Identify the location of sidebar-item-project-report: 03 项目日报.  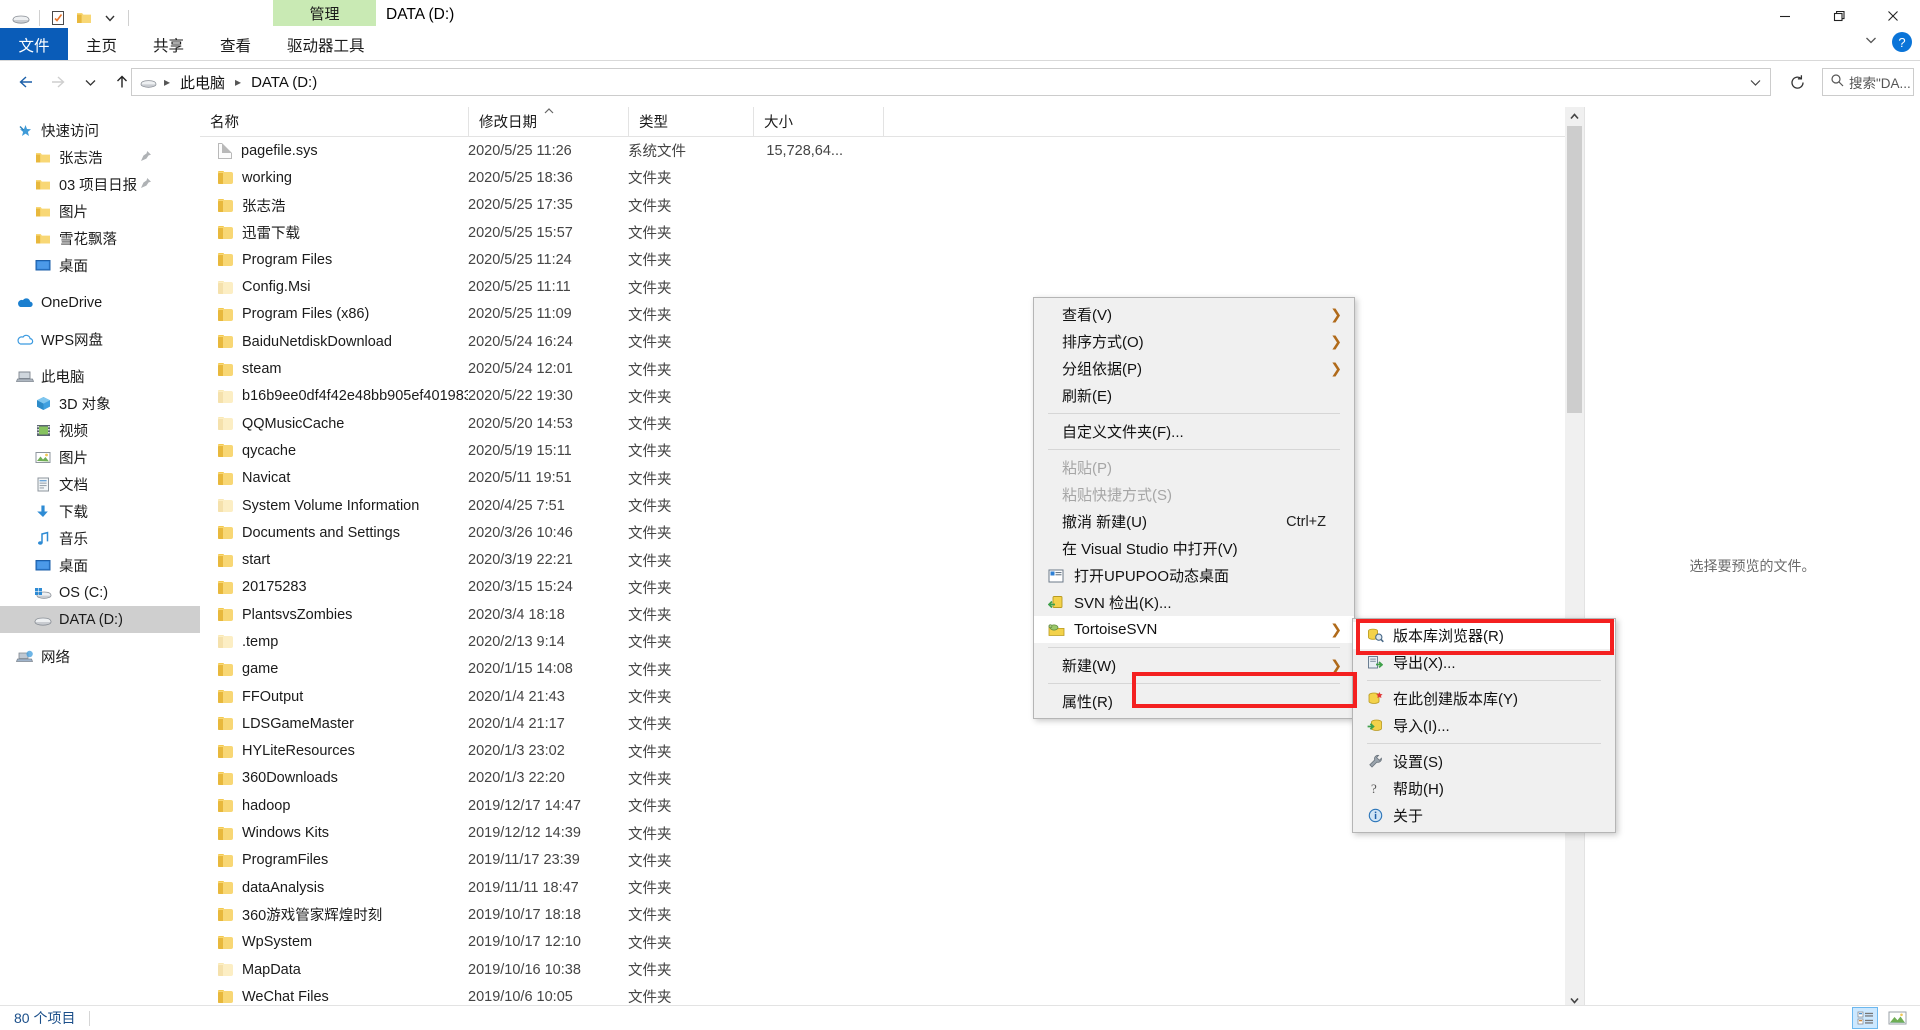
(100, 184).